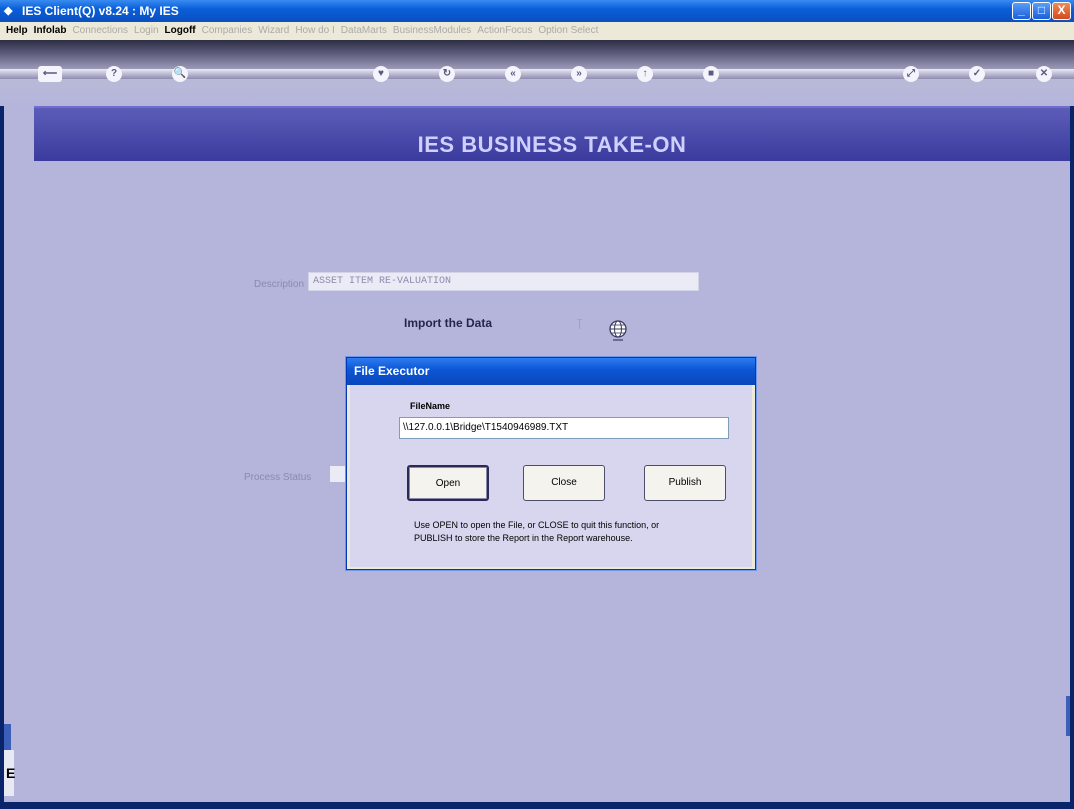 The width and height of the screenshot is (1074, 809). What do you see at coordinates (180, 74) in the screenshot?
I see `search-icon: 🔍` at bounding box center [180, 74].